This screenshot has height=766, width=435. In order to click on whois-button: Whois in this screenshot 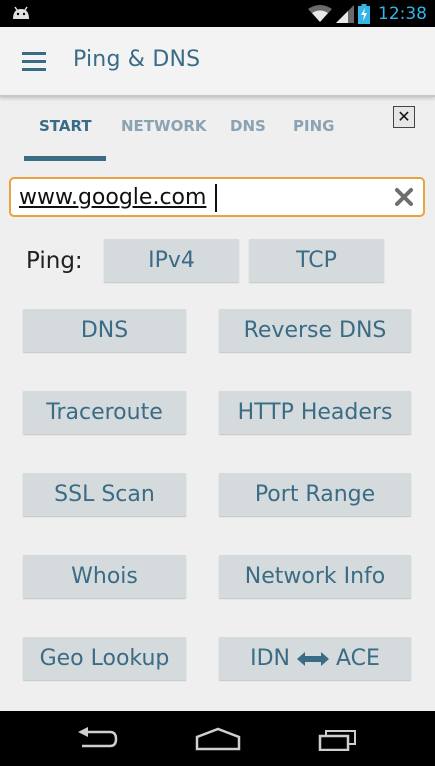, I will do `click(104, 576)`.